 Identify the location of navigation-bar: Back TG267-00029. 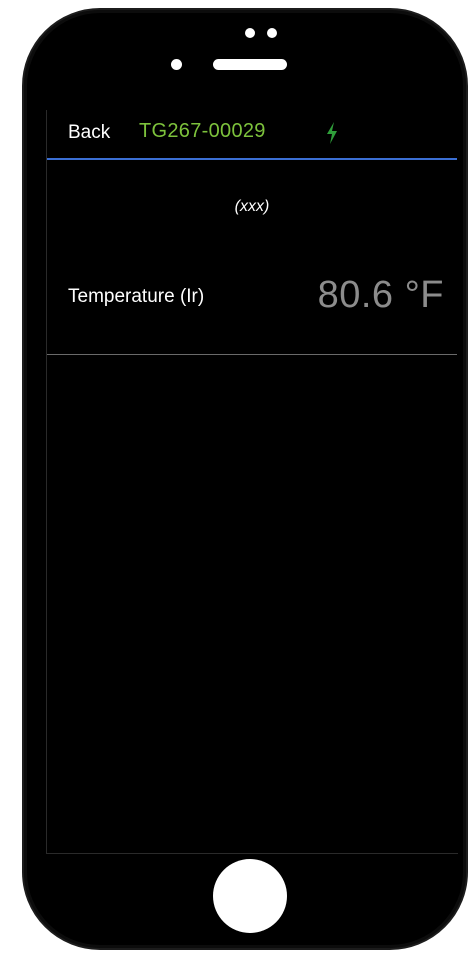
(252, 135).